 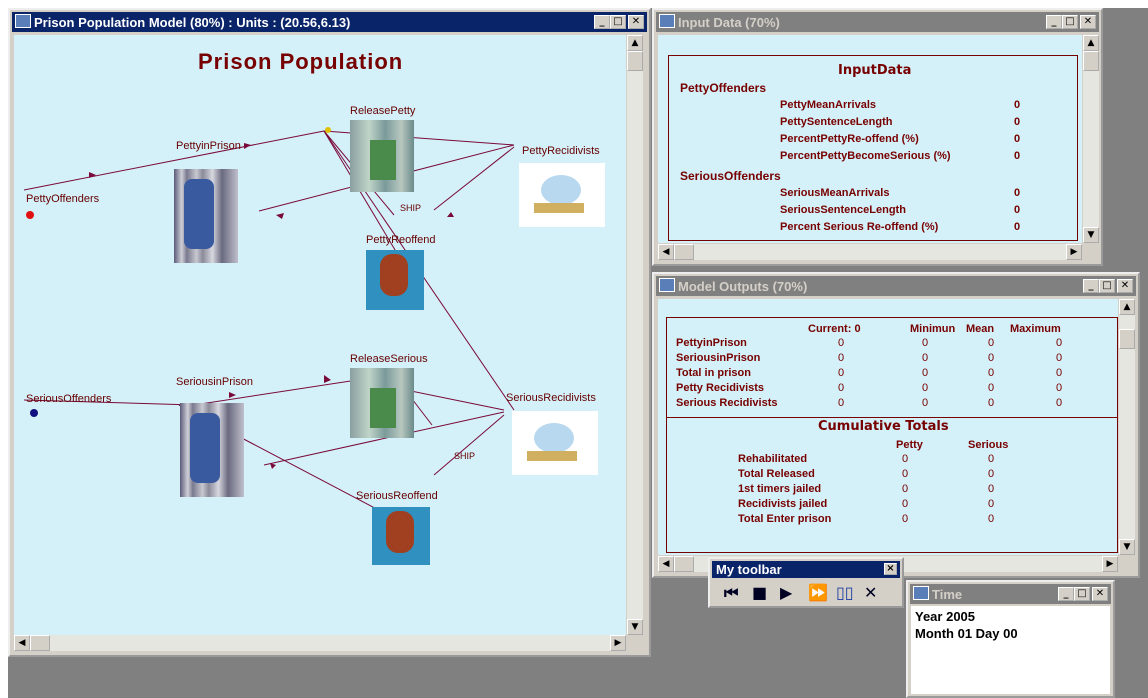 I want to click on app-icon, so click(x=667, y=21).